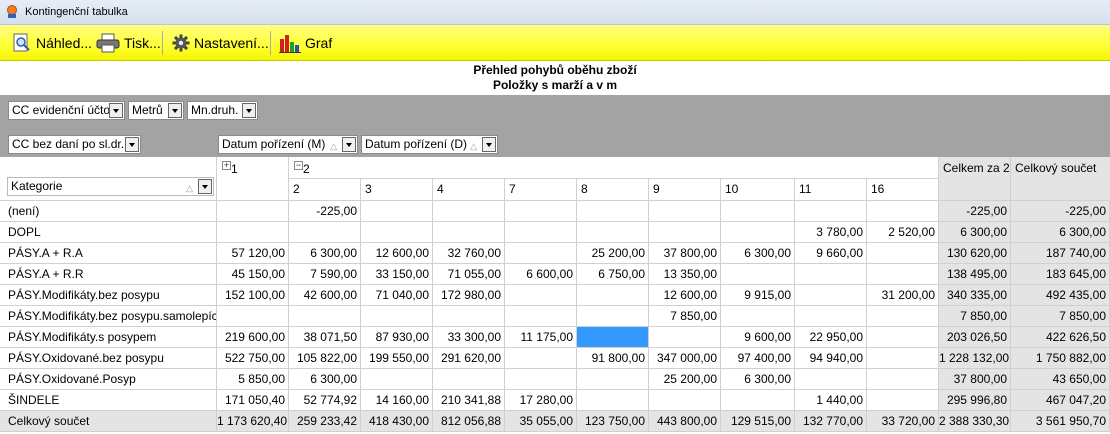 This screenshot has height=434, width=1110. What do you see at coordinates (397, 337) in the screenshot?
I see `table-cell: 87 930,00` at bounding box center [397, 337].